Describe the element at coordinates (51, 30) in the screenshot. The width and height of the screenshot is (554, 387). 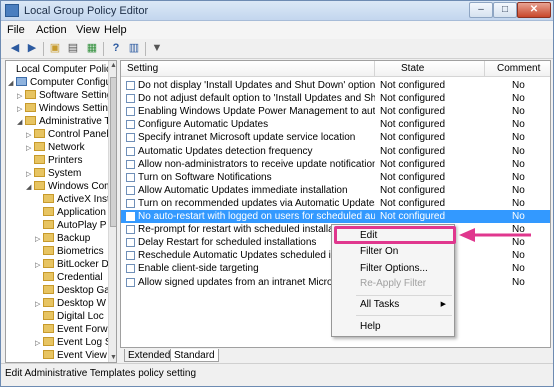
I see `menu-action: Action` at that location.